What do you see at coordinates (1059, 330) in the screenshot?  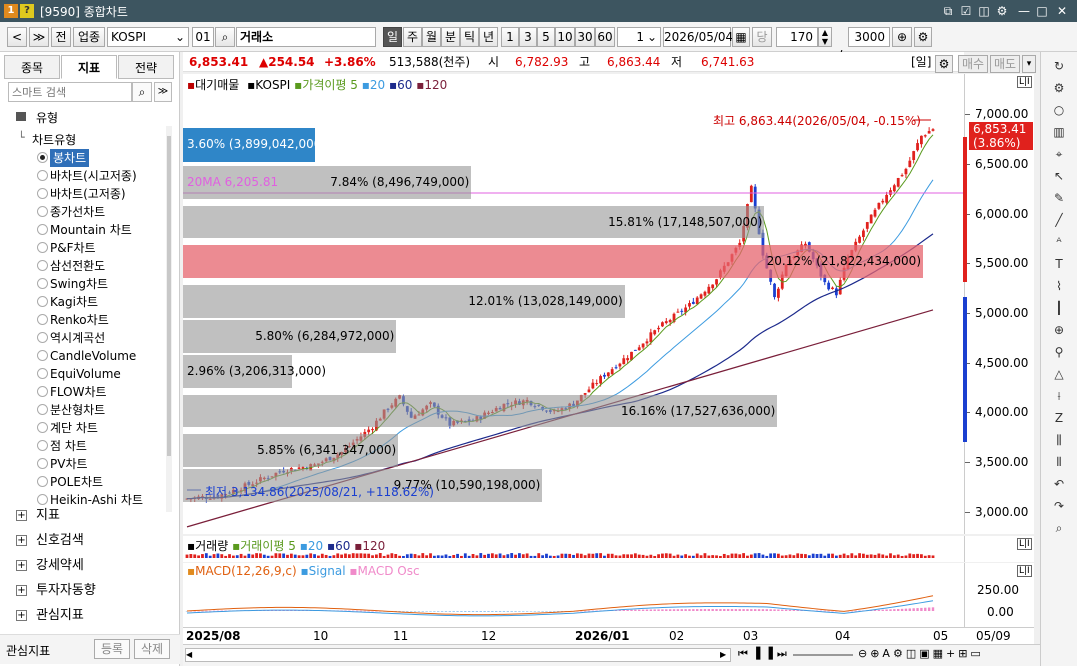 I see `zoom-icon: ⊕` at bounding box center [1059, 330].